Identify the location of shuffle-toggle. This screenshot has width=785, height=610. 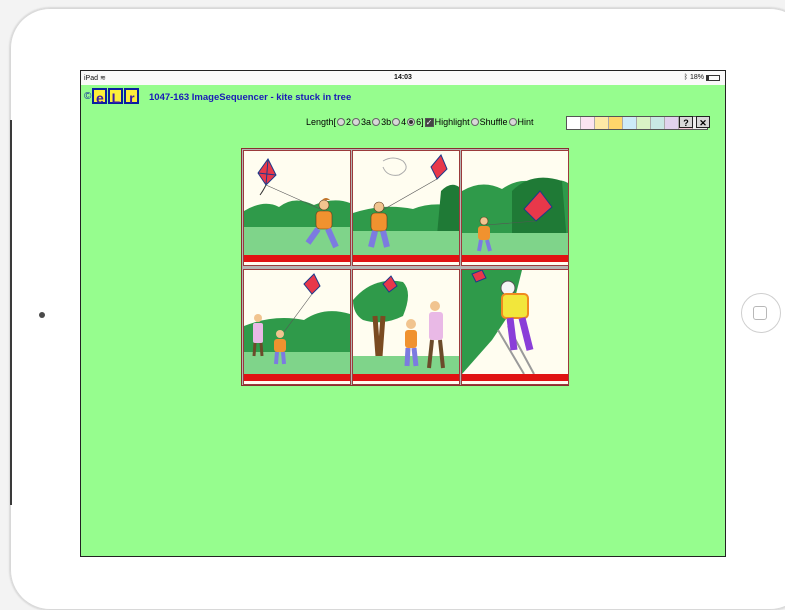
(474, 122).